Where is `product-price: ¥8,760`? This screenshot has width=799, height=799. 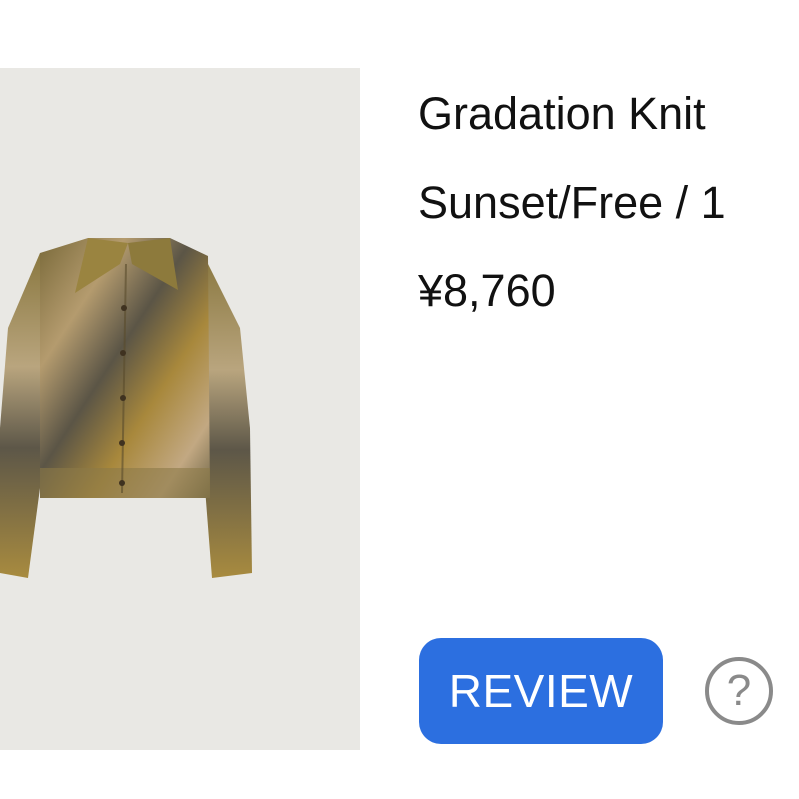 product-price: ¥8,760 is located at coordinates (487, 290).